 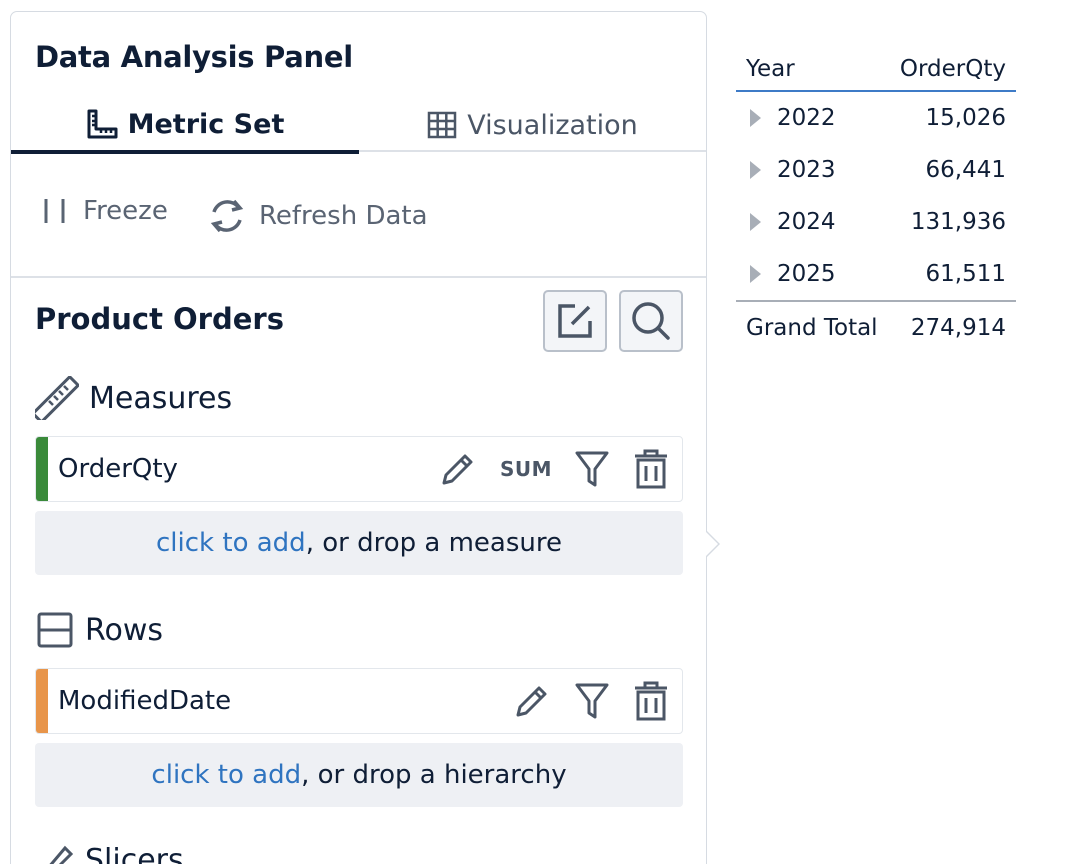 I want to click on measure-color-bar, so click(x=42, y=469).